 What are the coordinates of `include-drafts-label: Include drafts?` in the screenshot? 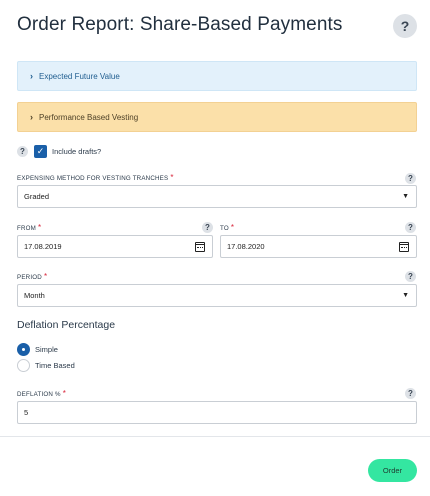 It's located at (77, 151).